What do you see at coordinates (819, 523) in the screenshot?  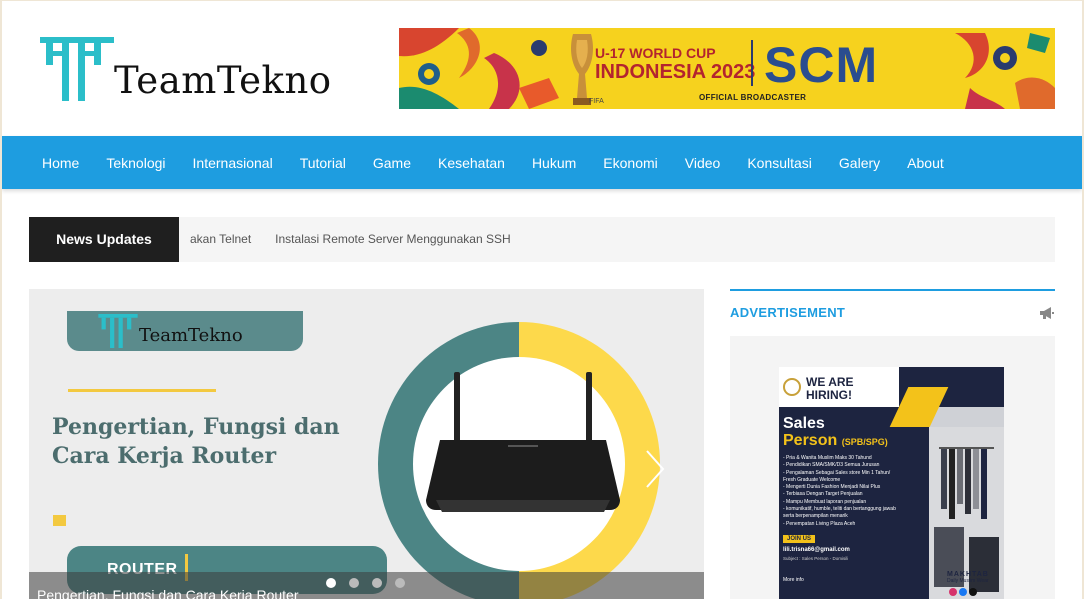 I see `requirement-item: - Penempatan Living Plaza Aceh` at bounding box center [819, 523].